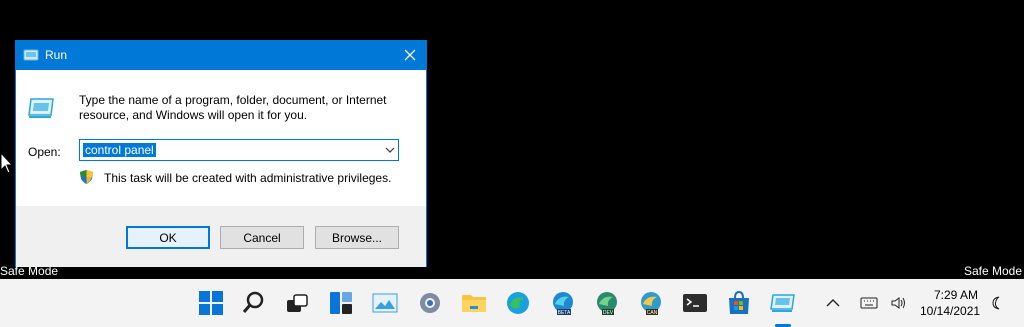 The image size is (1024, 327). I want to click on open-combobox: control panel, so click(239, 150).